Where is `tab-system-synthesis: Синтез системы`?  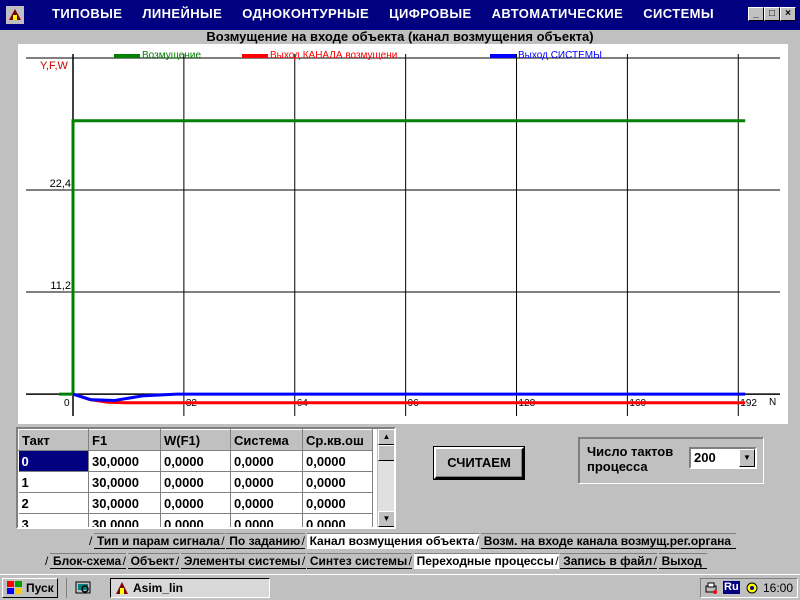
tab-system-synthesis: Синтез системы is located at coordinates (357, 561).